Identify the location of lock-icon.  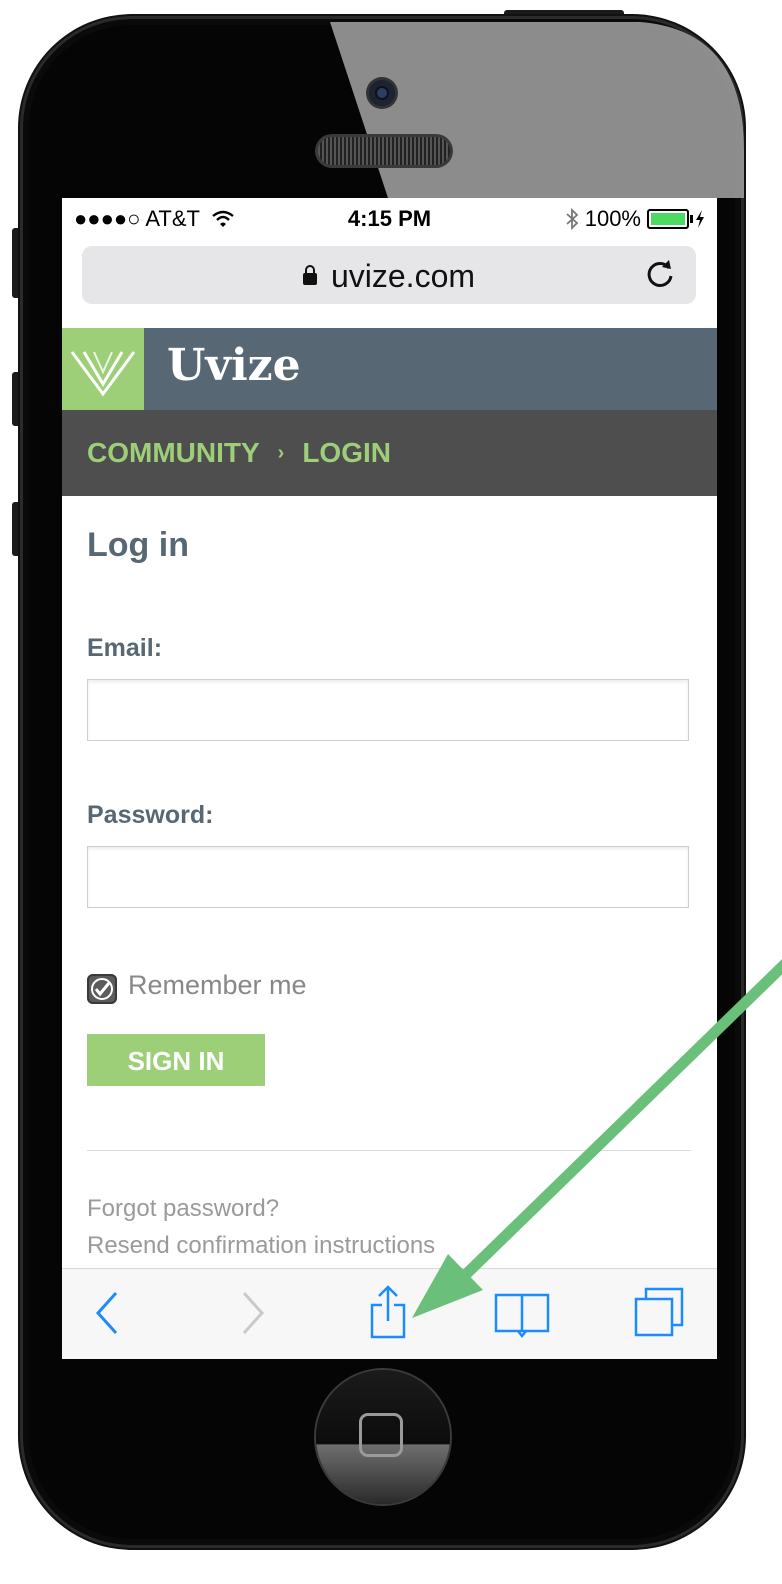
(309, 275).